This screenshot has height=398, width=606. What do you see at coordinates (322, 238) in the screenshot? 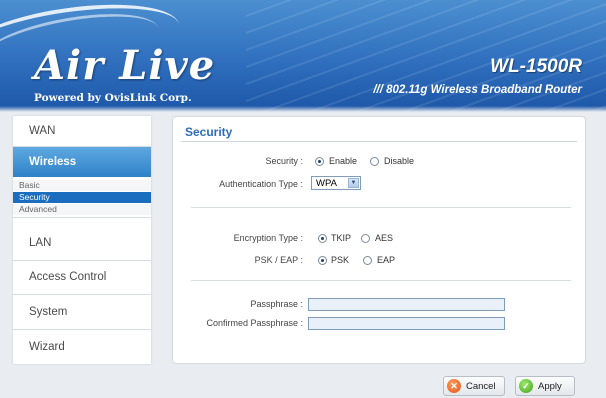
I see `encryption-tkip-radio` at bounding box center [322, 238].